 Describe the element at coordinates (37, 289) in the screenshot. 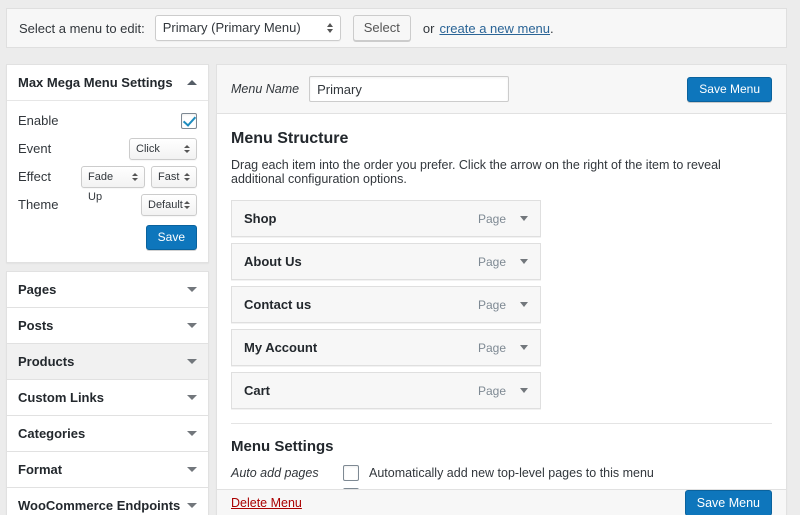

I see `accordion-label: Pages` at that location.